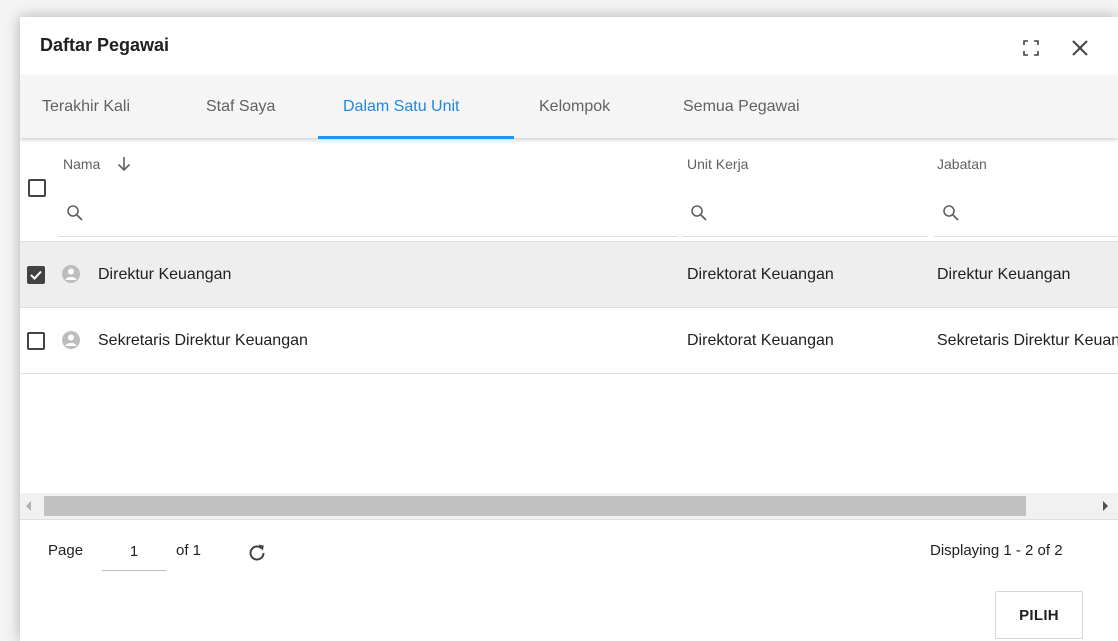 This screenshot has width=1118, height=641. What do you see at coordinates (1105, 506) in the screenshot?
I see `scroll-right-arrow-icon` at bounding box center [1105, 506].